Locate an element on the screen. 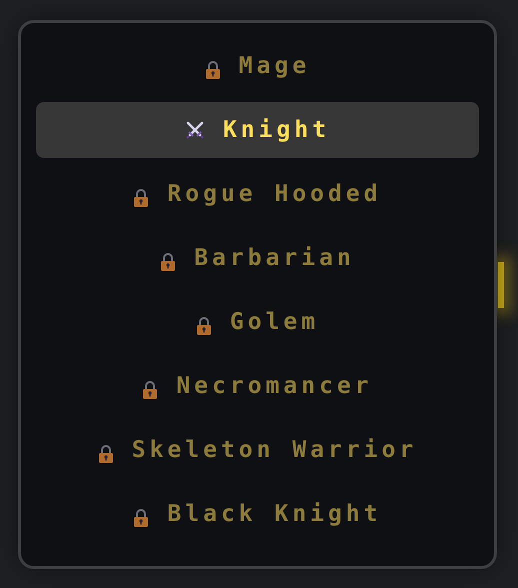 This screenshot has height=588, width=518. crossed-swords-icon is located at coordinates (194, 130).